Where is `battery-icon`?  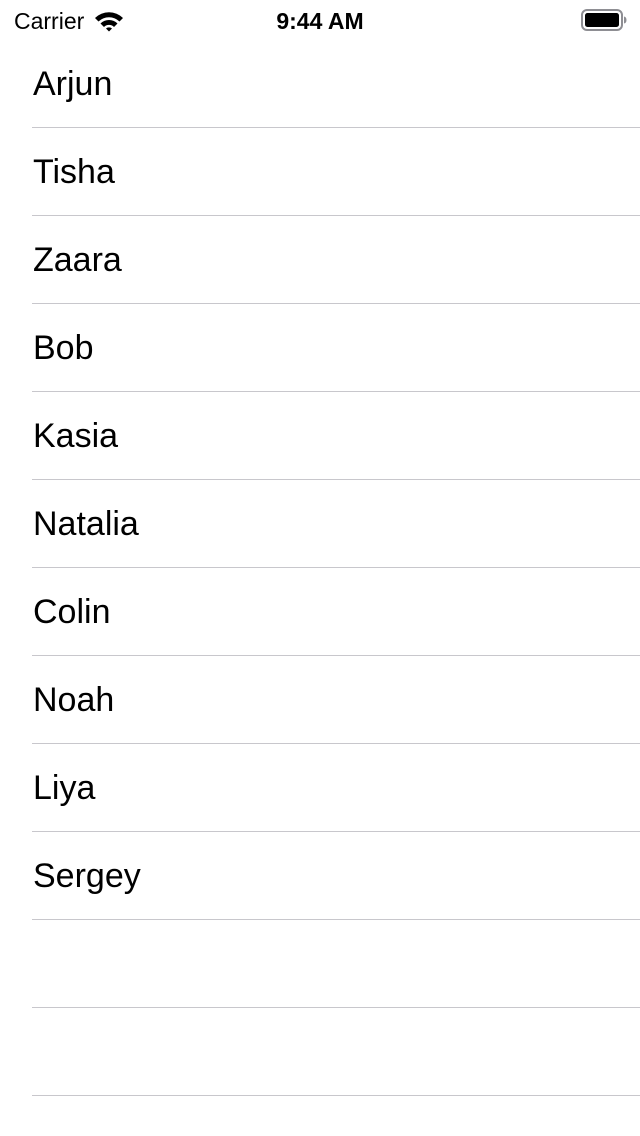 battery-icon is located at coordinates (604, 20).